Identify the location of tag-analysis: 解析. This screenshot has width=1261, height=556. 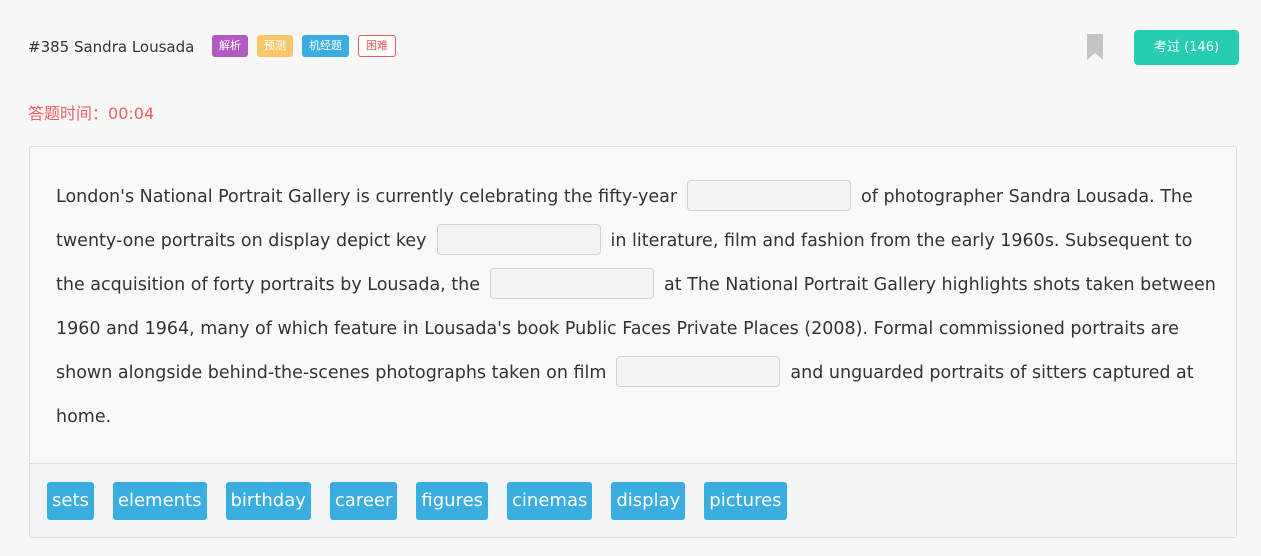
(230, 46).